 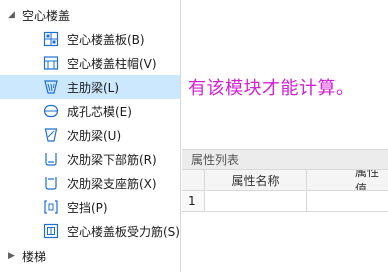 What do you see at coordinates (256, 201) in the screenshot?
I see `table-cell-name` at bounding box center [256, 201].